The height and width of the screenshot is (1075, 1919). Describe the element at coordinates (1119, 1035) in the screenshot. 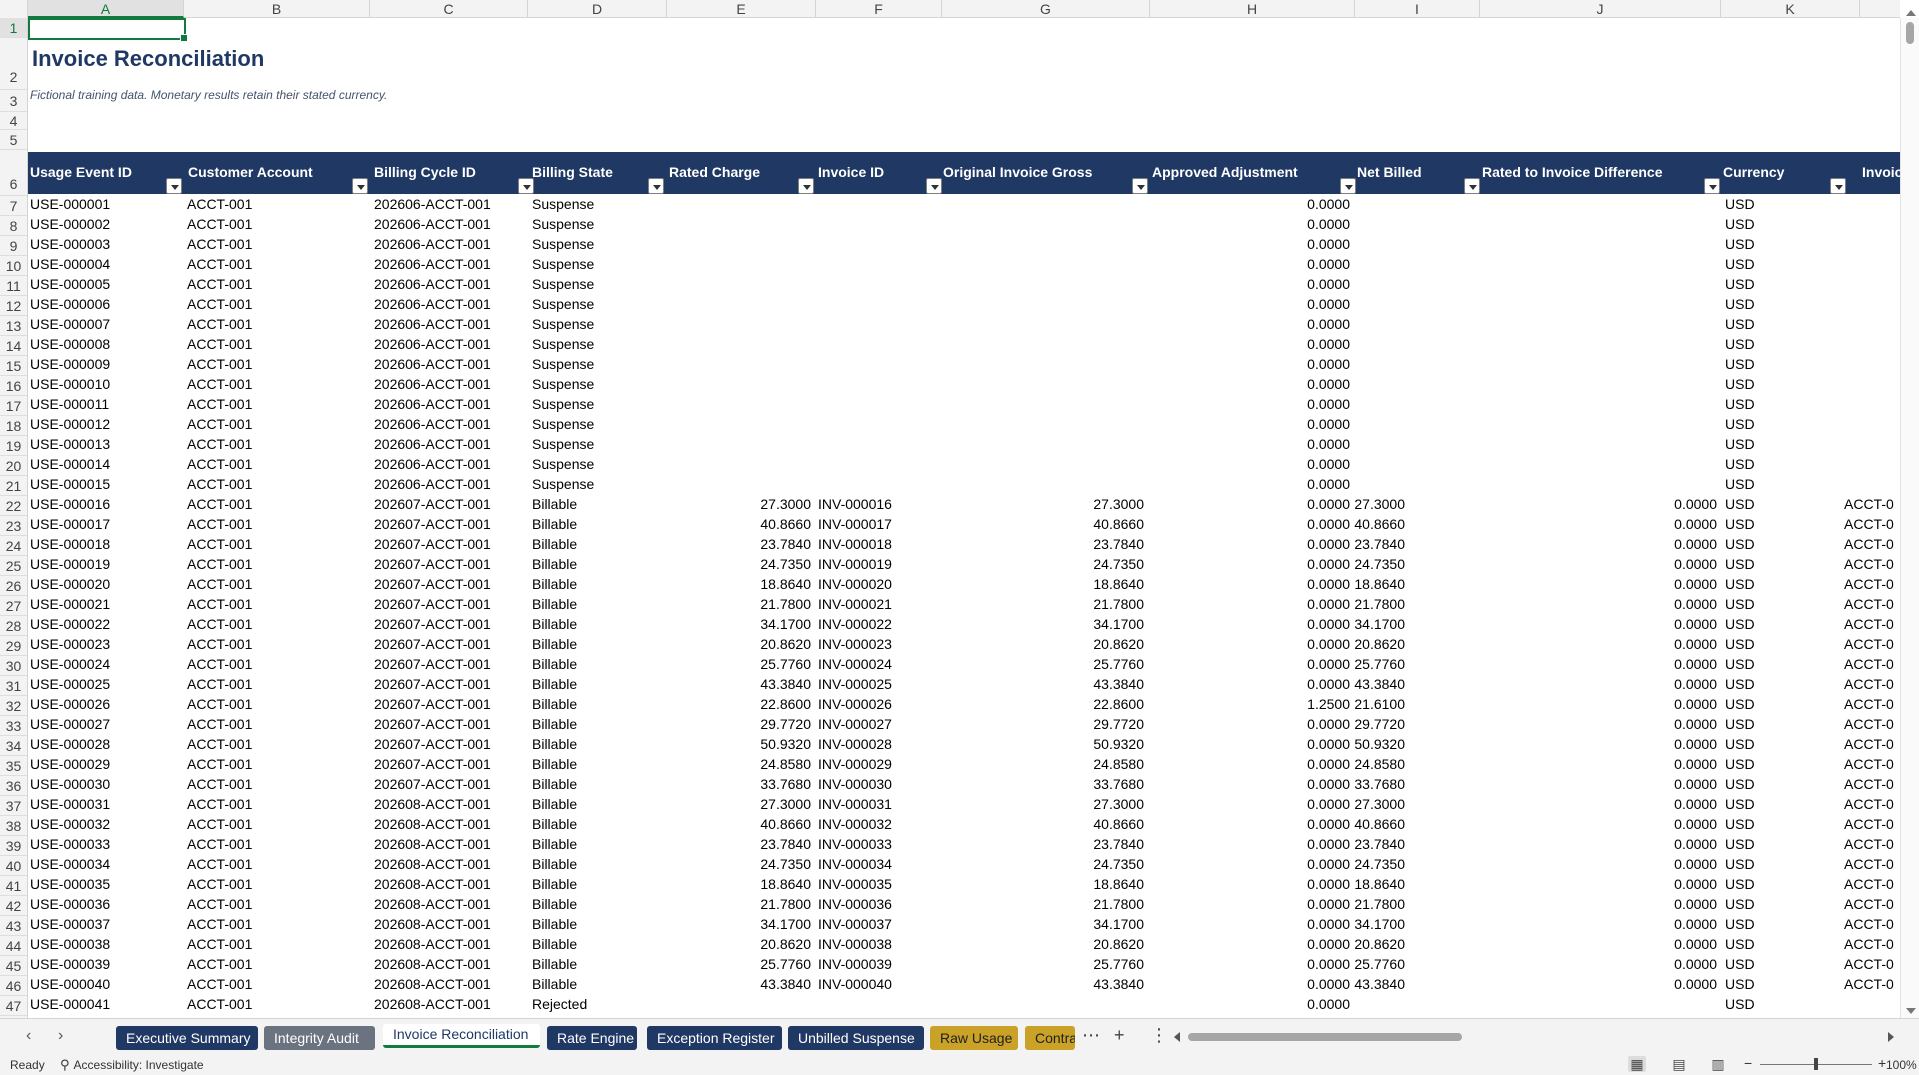

I see `add-sheet-icon: +` at that location.